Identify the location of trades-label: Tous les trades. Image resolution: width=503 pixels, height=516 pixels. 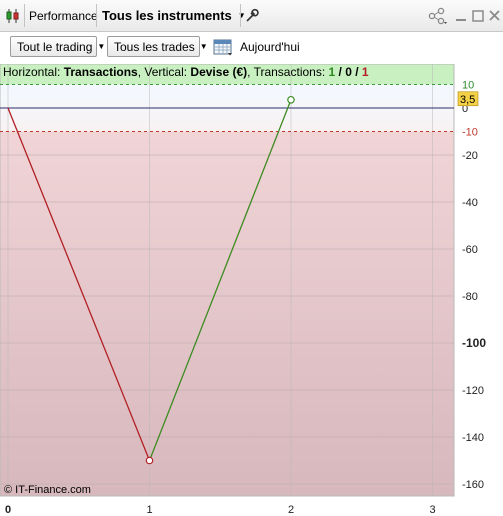
(154, 46).